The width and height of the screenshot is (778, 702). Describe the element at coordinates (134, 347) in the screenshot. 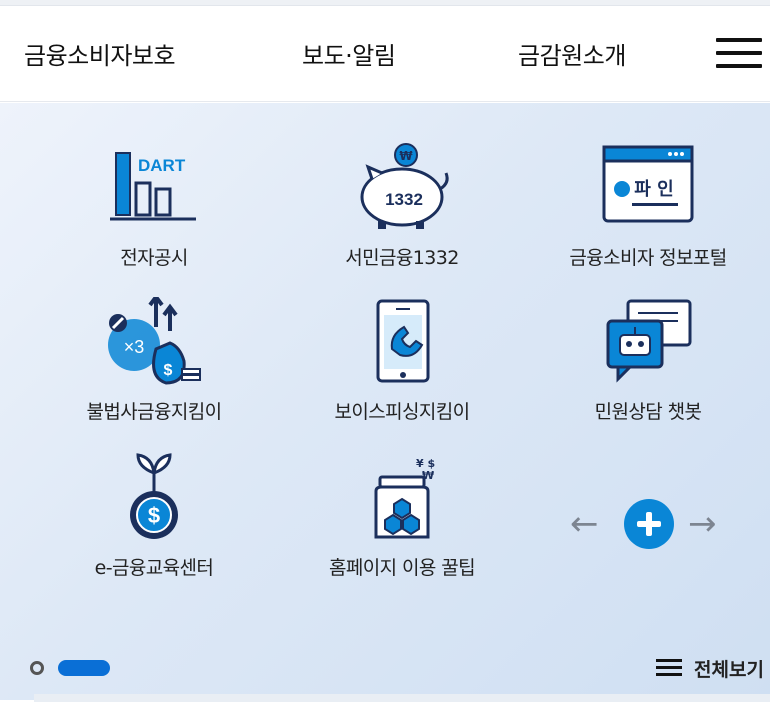

I see `times-three-text: ×3` at that location.